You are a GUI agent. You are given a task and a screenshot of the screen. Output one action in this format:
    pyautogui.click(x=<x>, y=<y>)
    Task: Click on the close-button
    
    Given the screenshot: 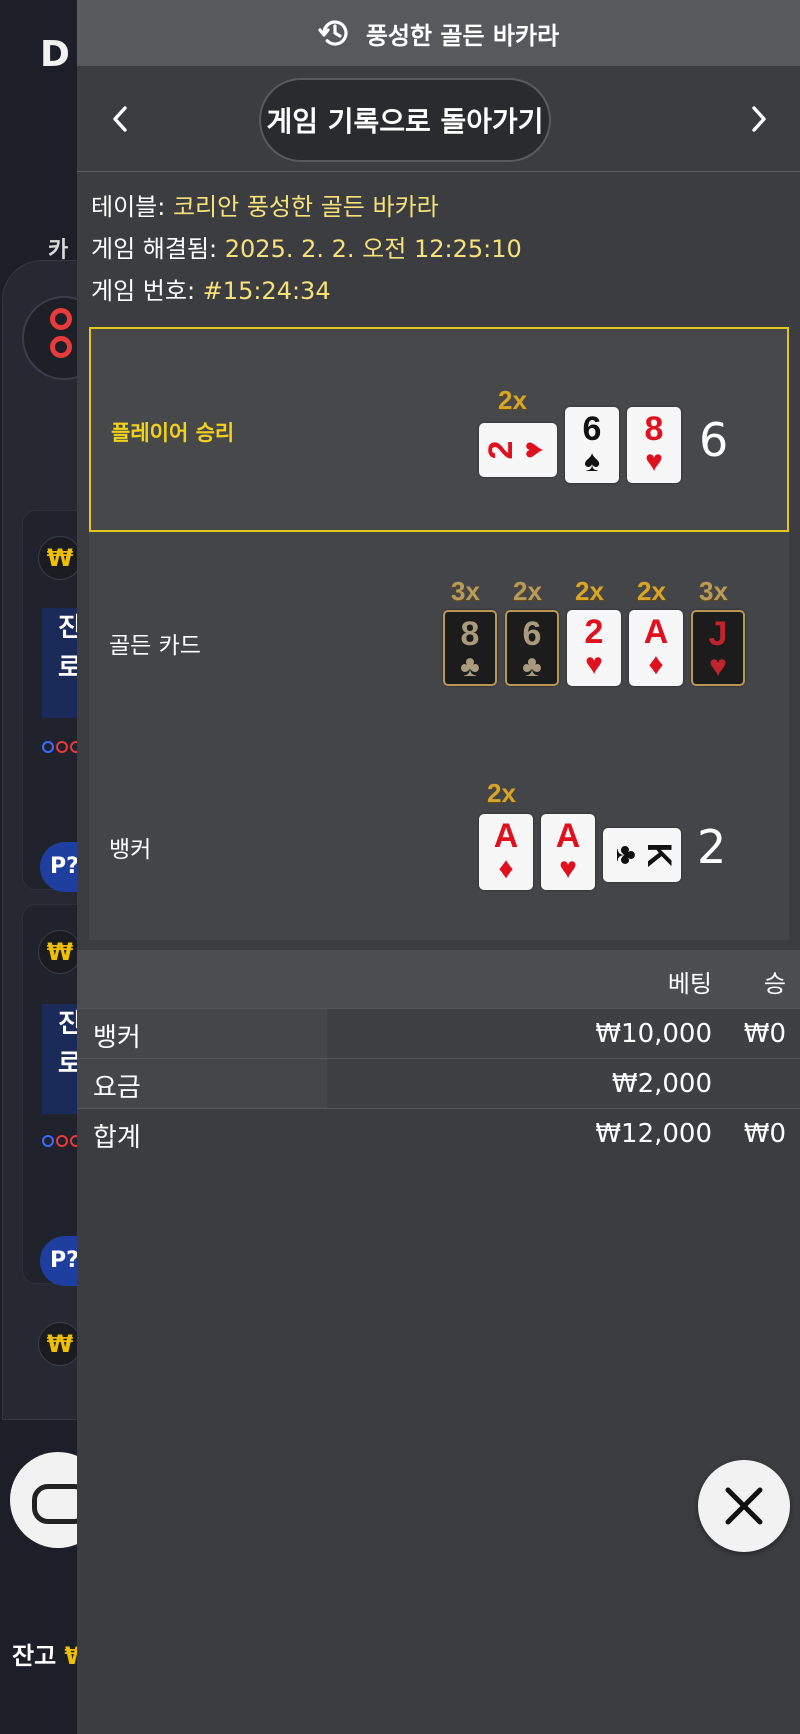 What is the action you would take?
    pyautogui.click(x=744, y=1506)
    